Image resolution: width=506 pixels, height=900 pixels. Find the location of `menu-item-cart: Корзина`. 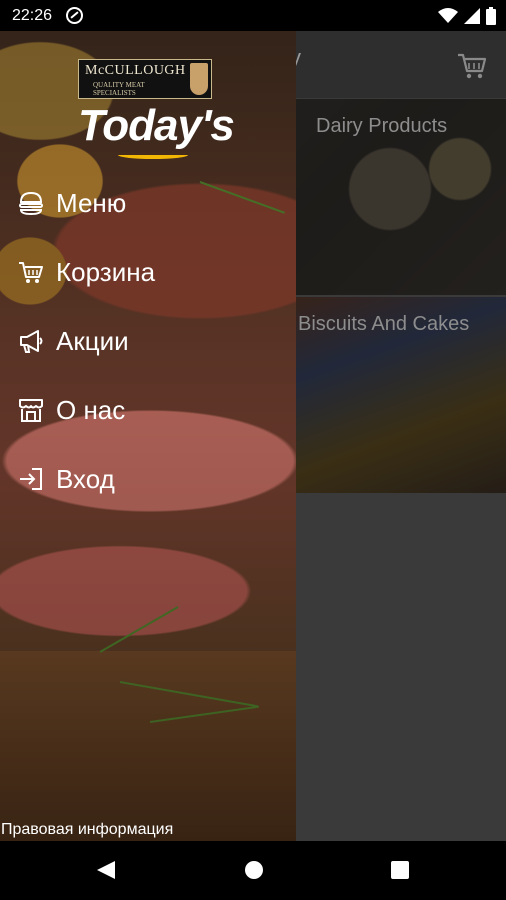

menu-item-cart: Корзина is located at coordinates (86, 272).